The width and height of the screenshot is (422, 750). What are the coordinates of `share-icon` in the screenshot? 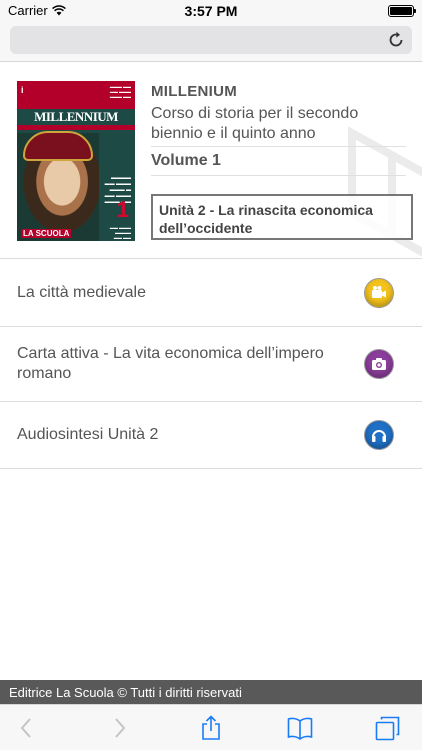 It's located at (211, 727).